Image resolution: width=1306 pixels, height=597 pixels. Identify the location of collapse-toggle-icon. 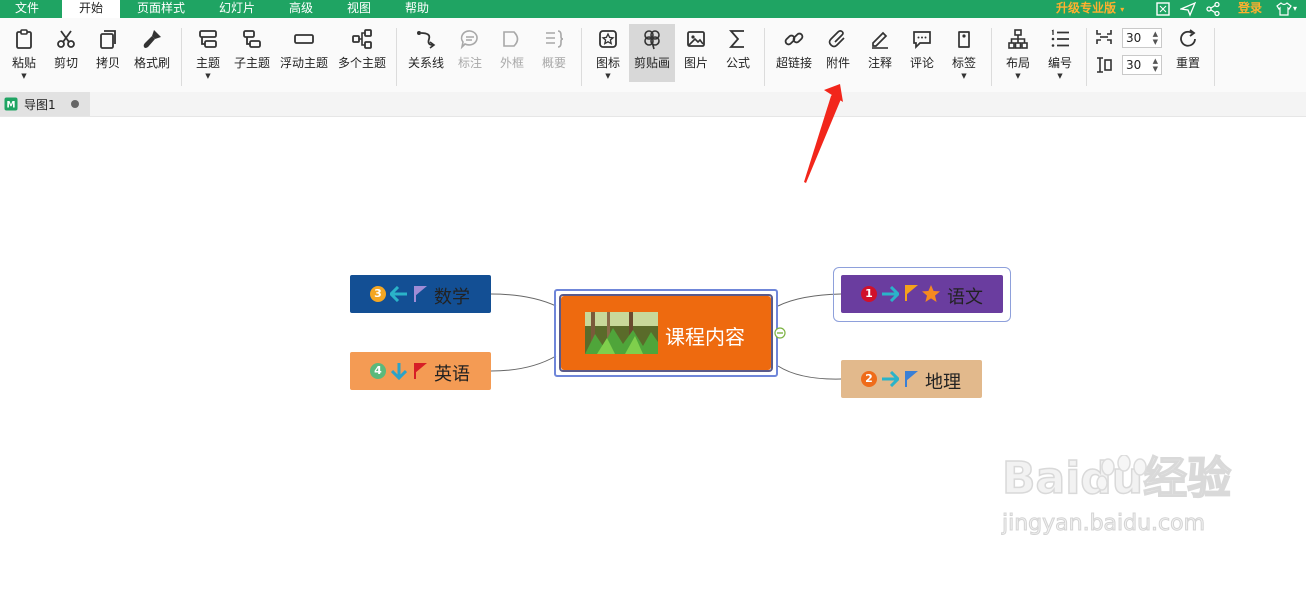
(780, 333).